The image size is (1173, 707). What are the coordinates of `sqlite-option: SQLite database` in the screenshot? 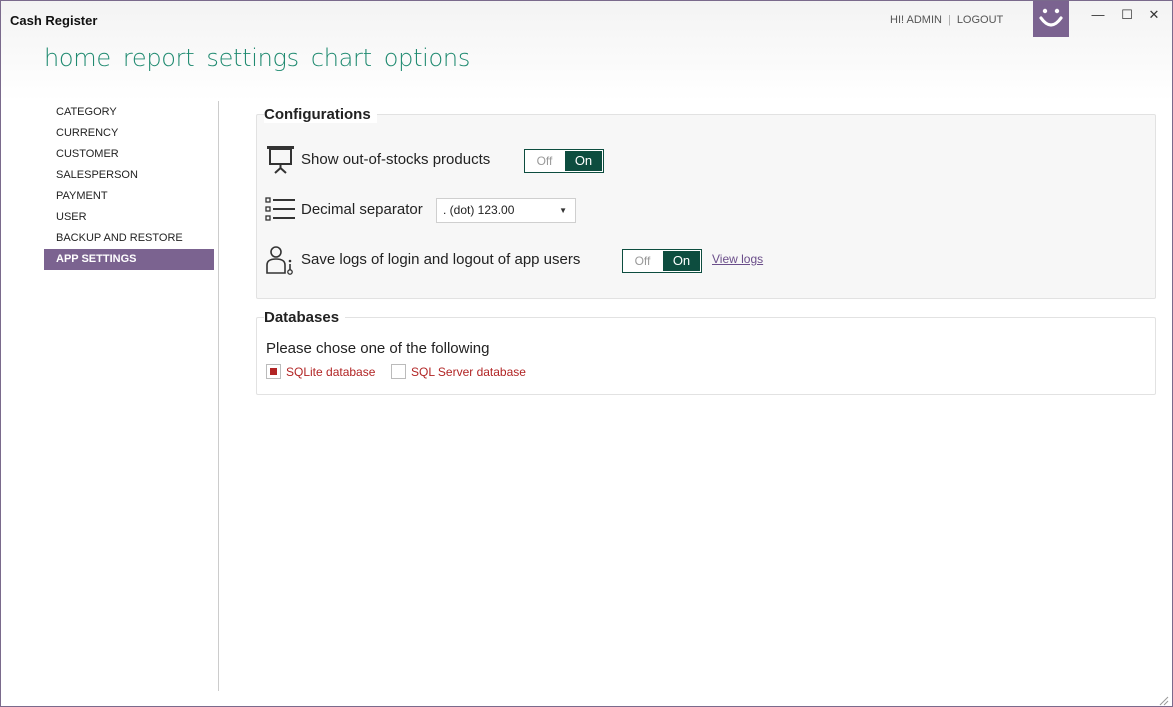 It's located at (320, 371).